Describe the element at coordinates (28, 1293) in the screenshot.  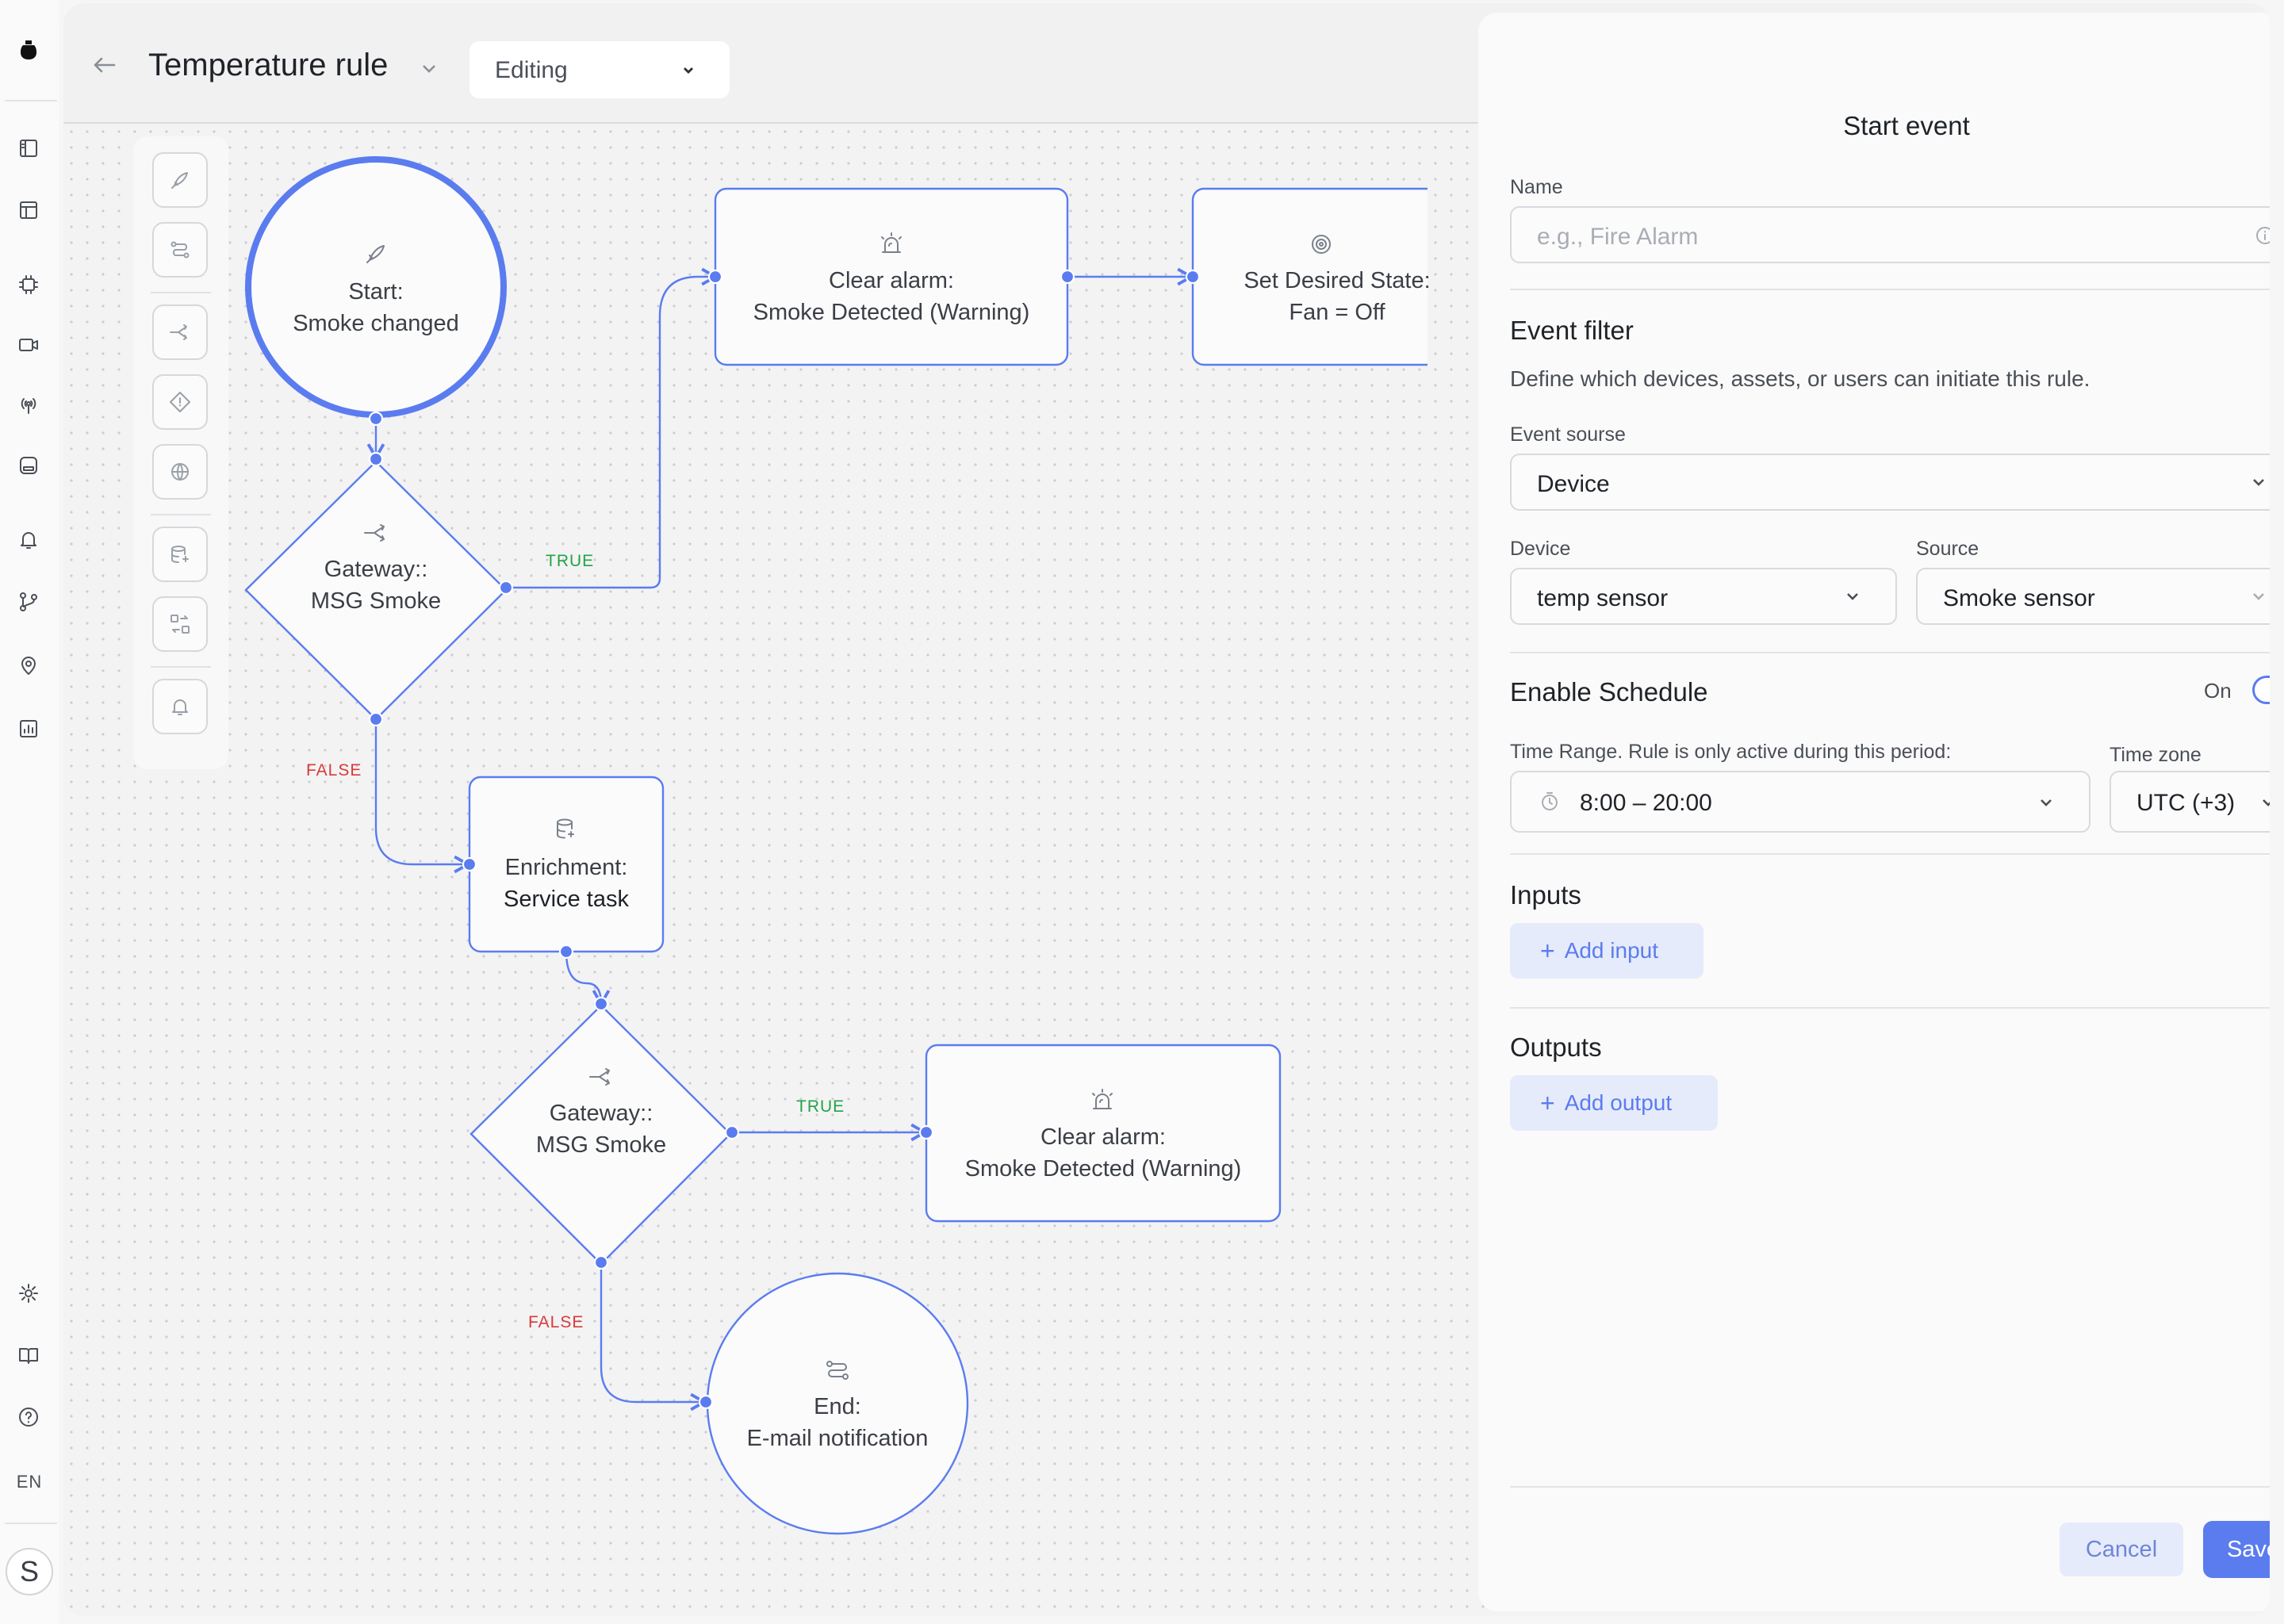
I see `settings-icon` at that location.